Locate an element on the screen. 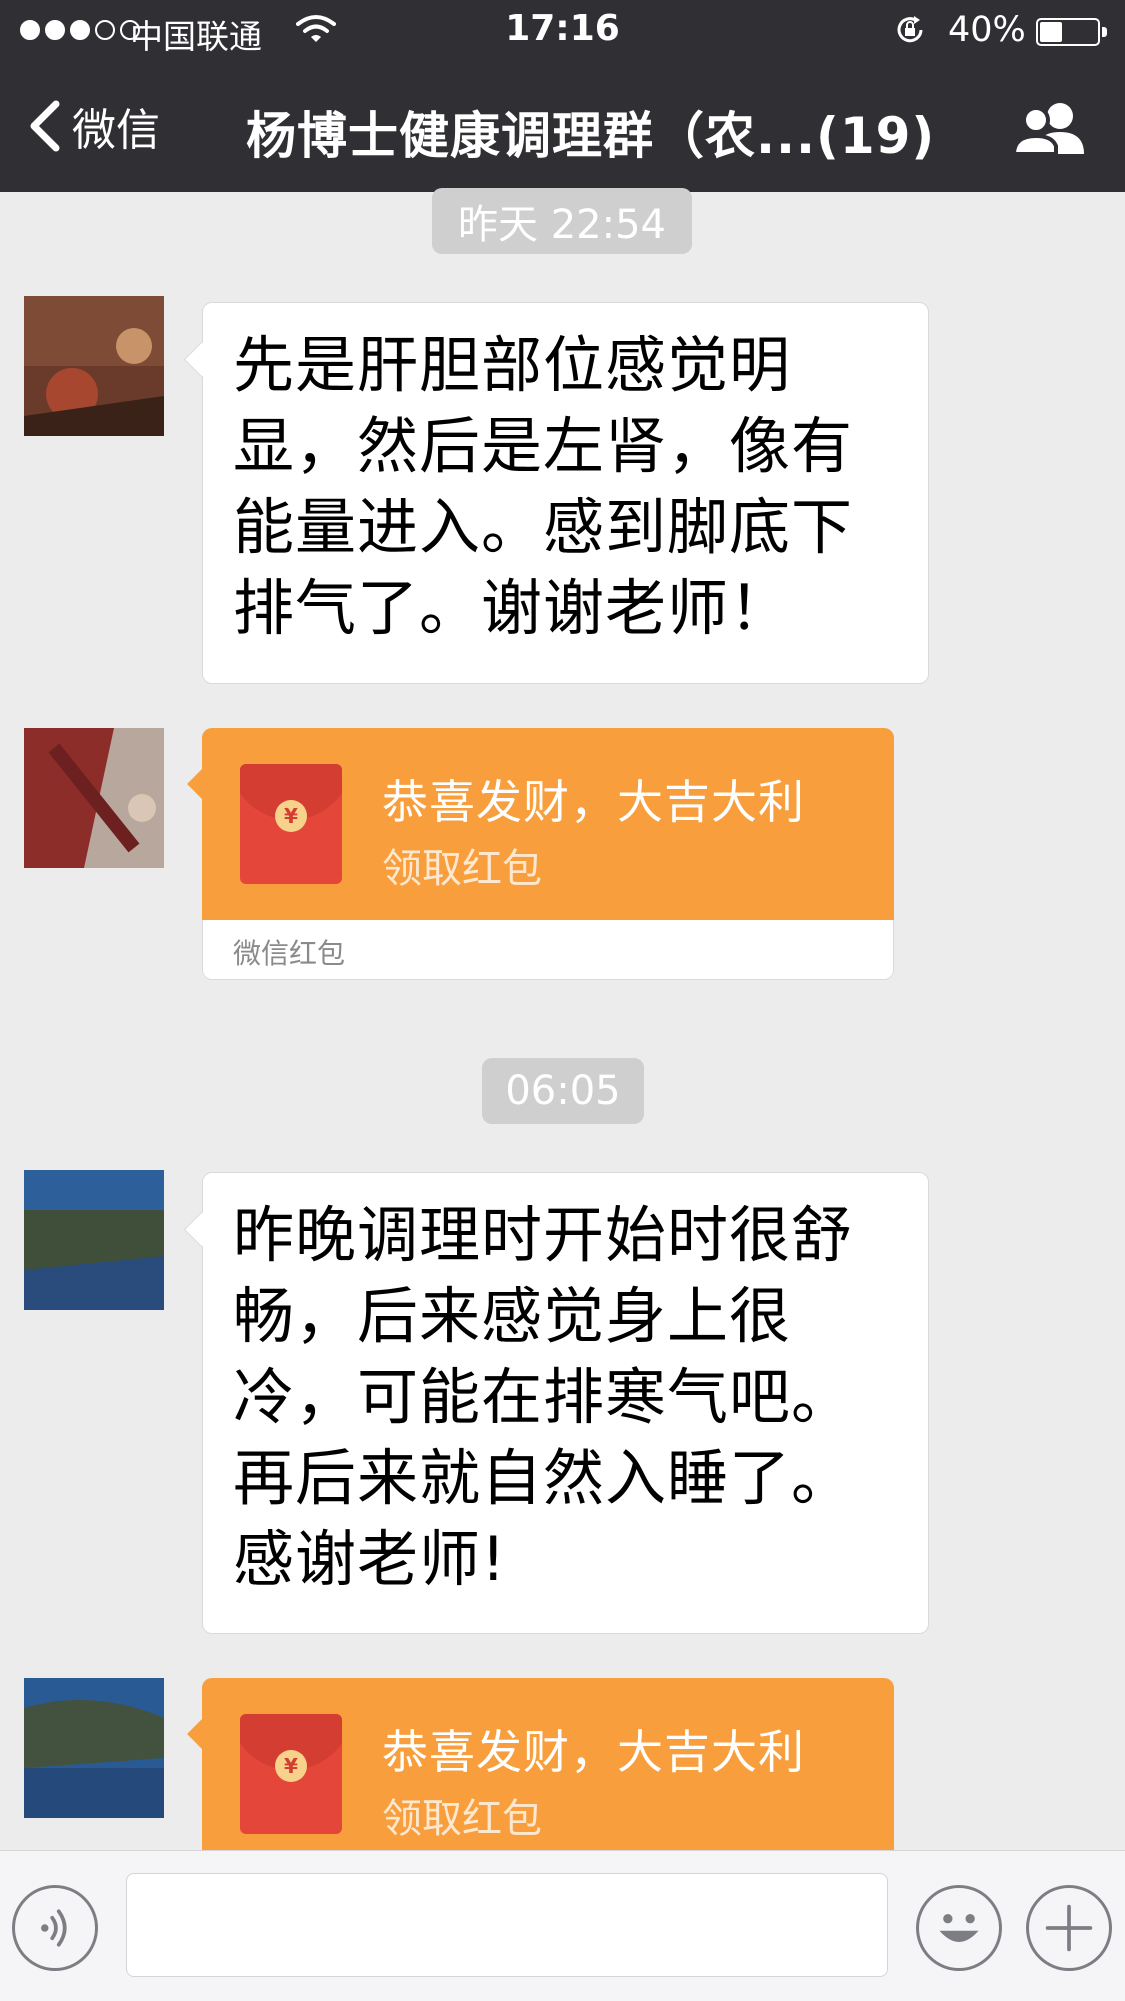 The width and height of the screenshot is (1125, 2001). message-input is located at coordinates (507, 1925).